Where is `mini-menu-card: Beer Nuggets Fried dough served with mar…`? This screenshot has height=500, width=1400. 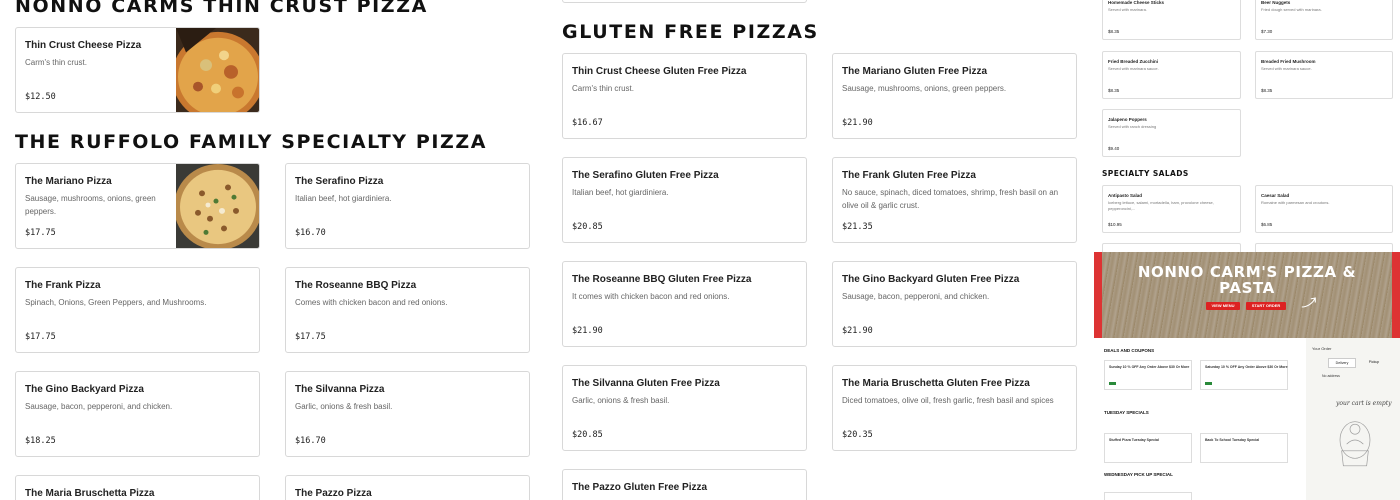
mini-menu-card: Beer Nuggets Fried dough served with mar… is located at coordinates (1324, 20).